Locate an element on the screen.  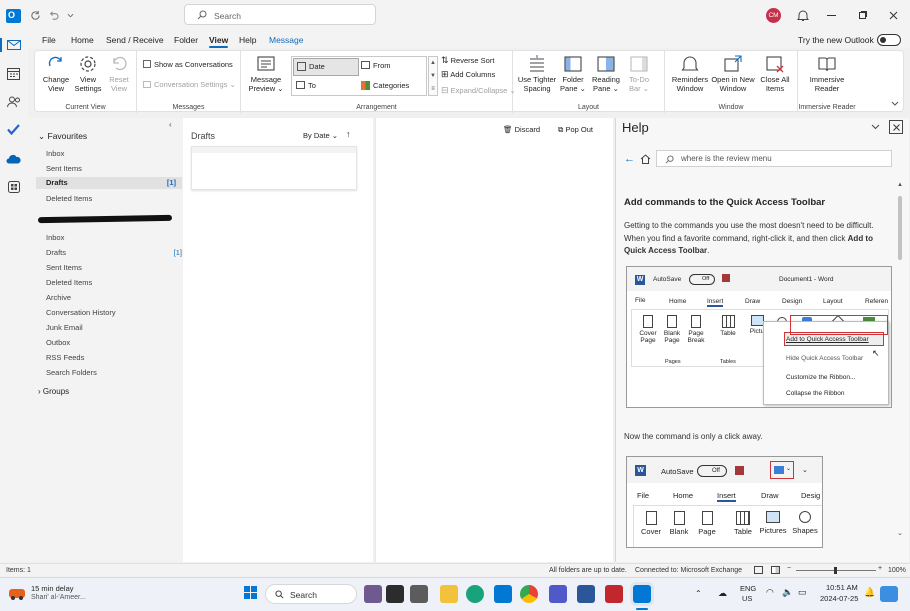
fav-folder-drafts: Drafts [1] is located at coordinates (109, 183).